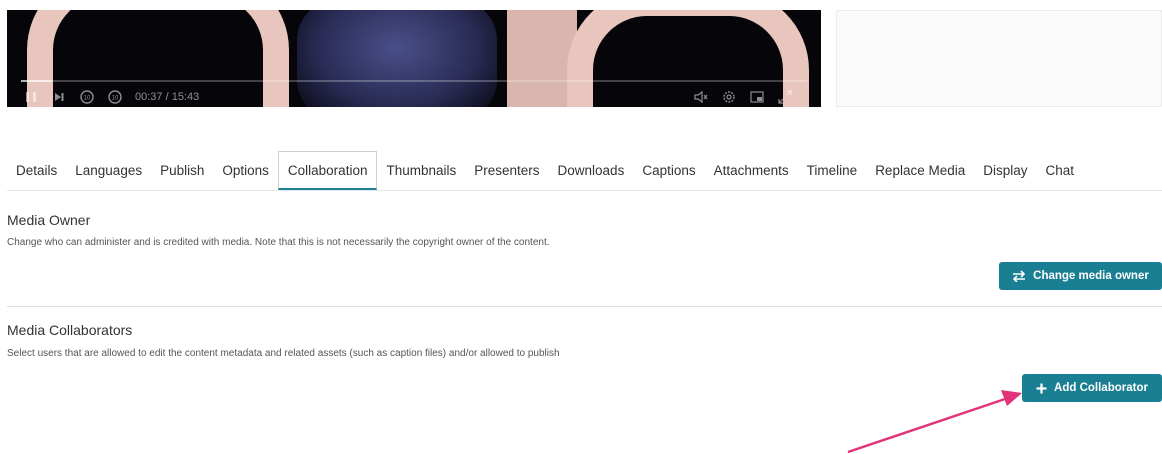 The width and height of the screenshot is (1162, 454). What do you see at coordinates (182, 170) in the screenshot?
I see `tab-publish: Publish` at bounding box center [182, 170].